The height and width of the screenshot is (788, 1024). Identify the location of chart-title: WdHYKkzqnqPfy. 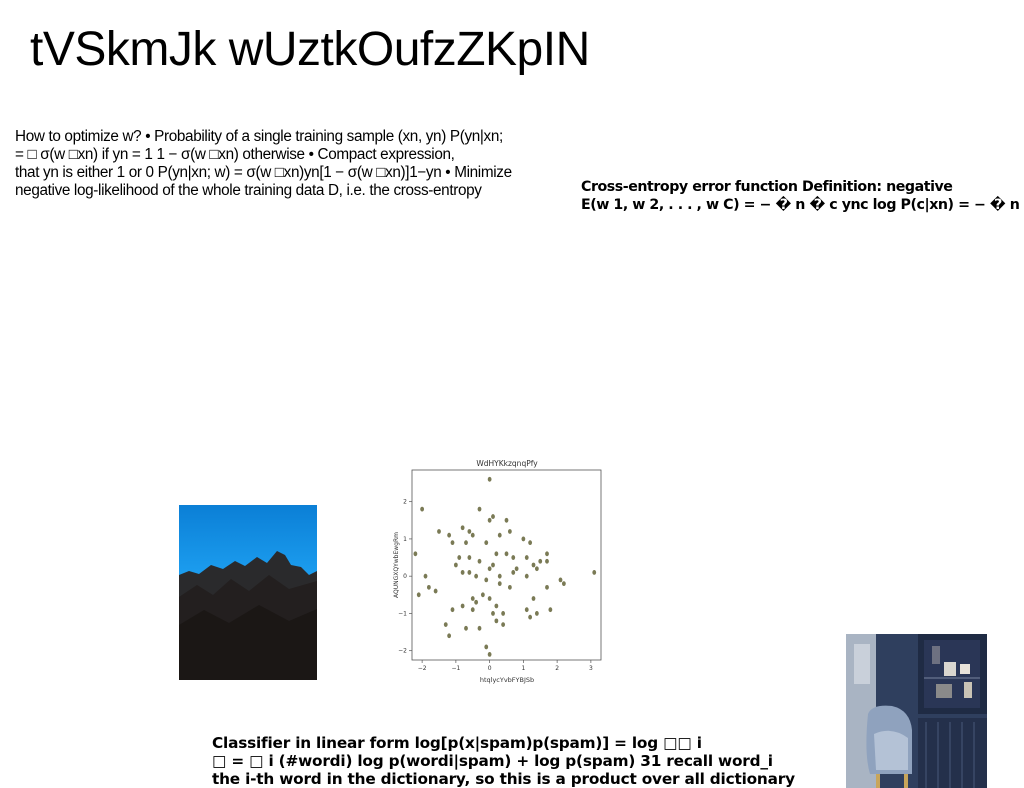
(507, 463).